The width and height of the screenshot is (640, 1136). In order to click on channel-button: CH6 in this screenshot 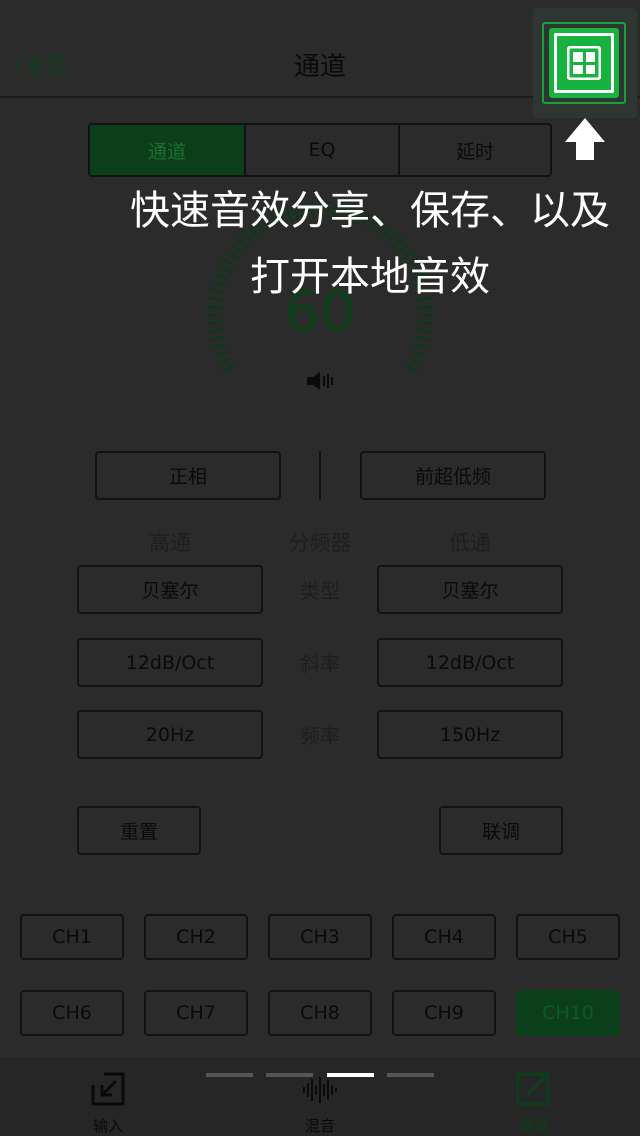, I will do `click(72, 1013)`.